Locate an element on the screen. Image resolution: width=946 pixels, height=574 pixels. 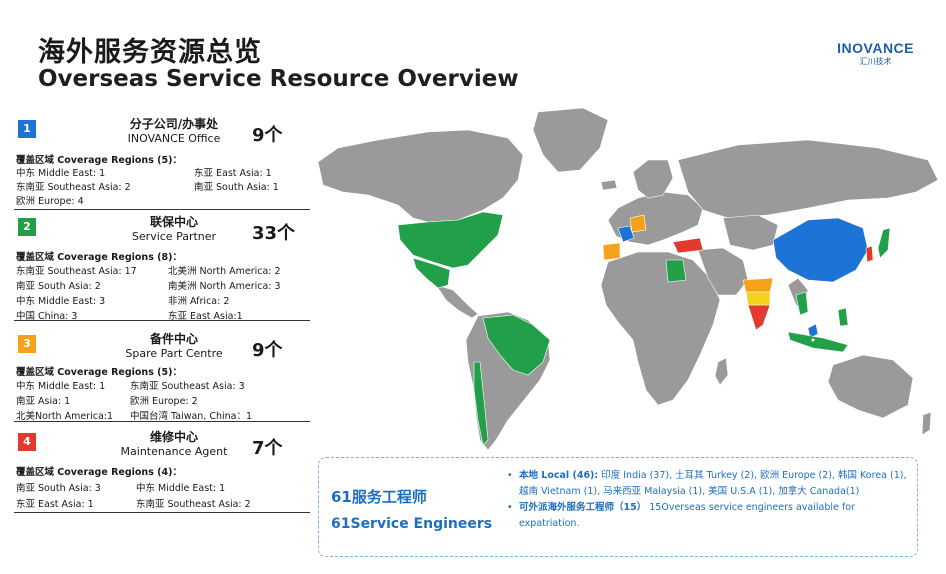
region-item: 南亚 South Asia: 1 is located at coordinates (236, 187).